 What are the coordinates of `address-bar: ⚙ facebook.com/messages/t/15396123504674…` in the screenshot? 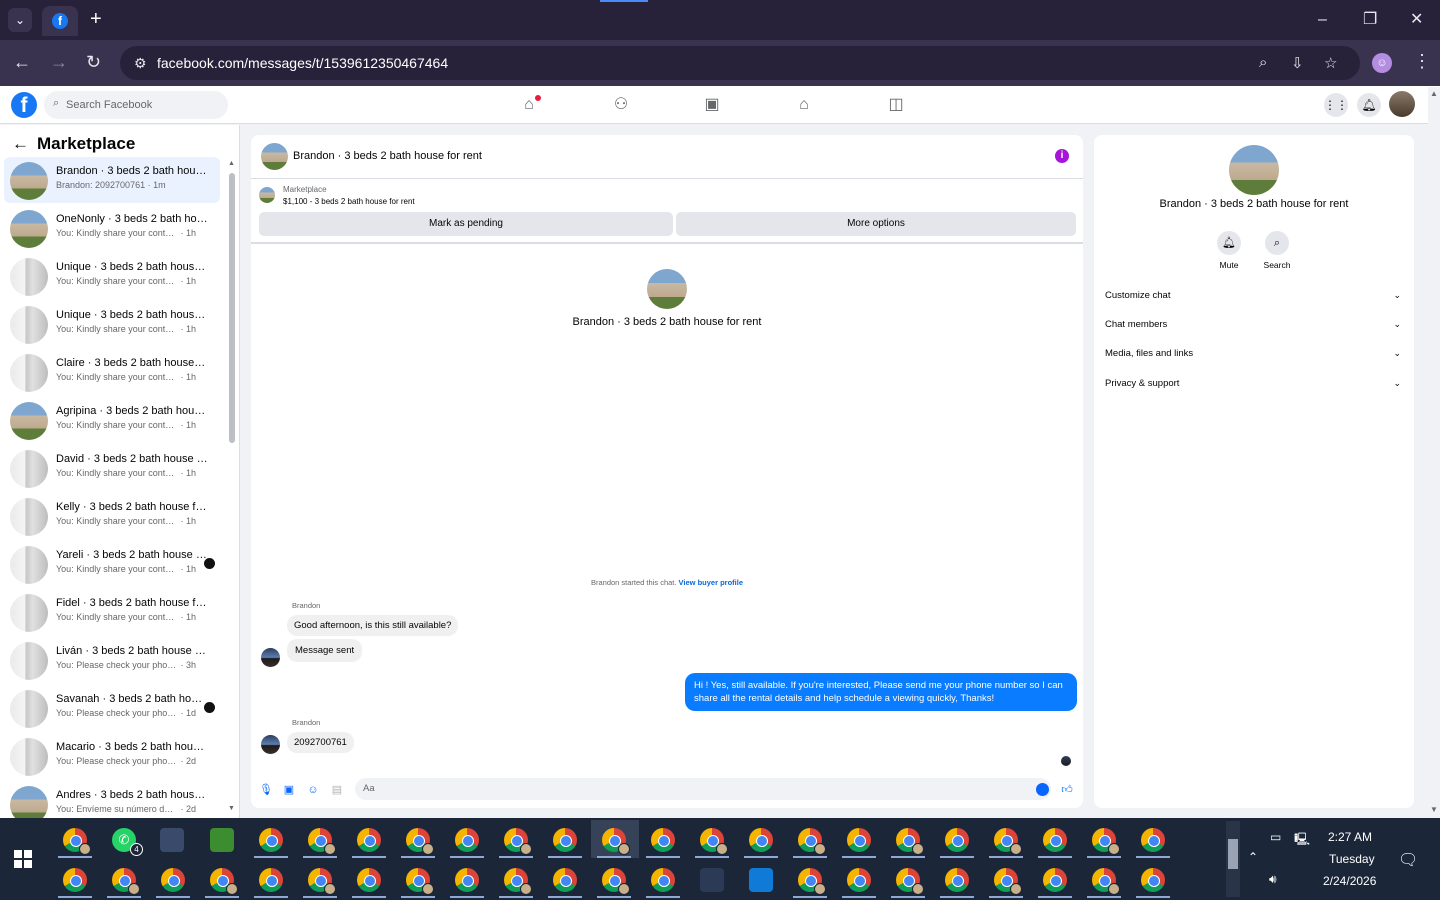 It's located at (740, 63).